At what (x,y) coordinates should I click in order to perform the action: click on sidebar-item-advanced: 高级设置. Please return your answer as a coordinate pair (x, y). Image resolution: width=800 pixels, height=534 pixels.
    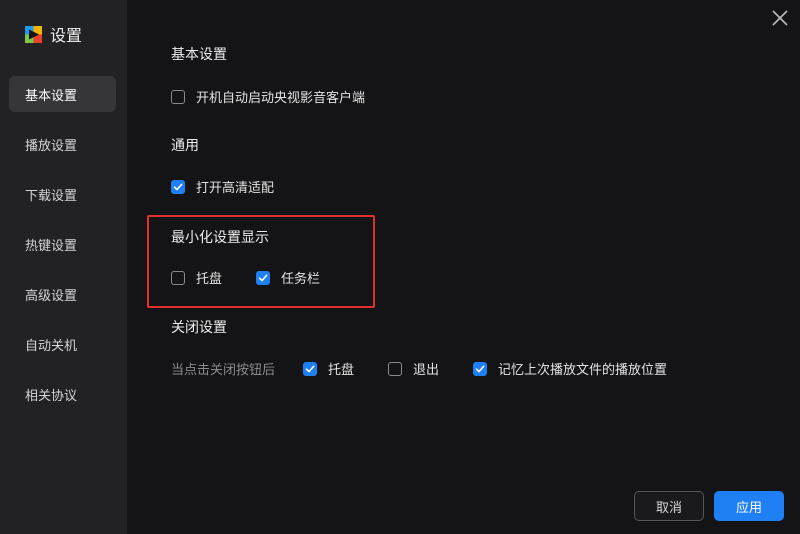
    Looking at the image, I should click on (62, 294).